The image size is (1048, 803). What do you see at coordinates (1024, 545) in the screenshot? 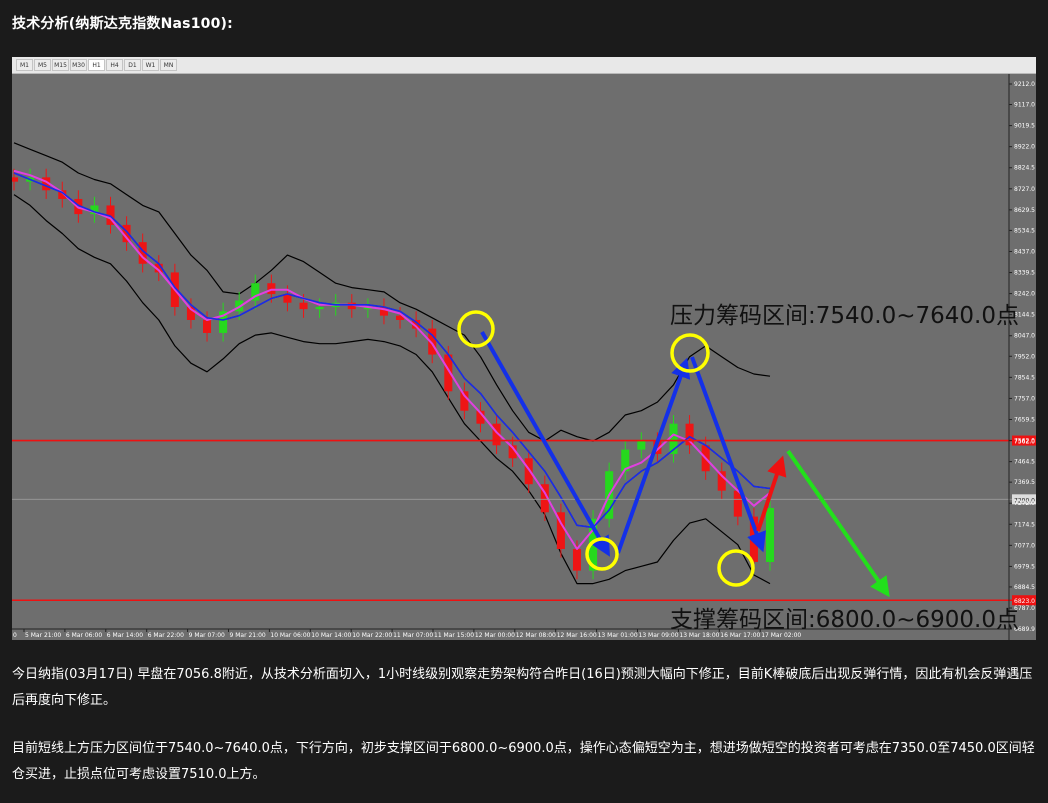
I see `y-tick-label: 7077.0` at bounding box center [1024, 545].